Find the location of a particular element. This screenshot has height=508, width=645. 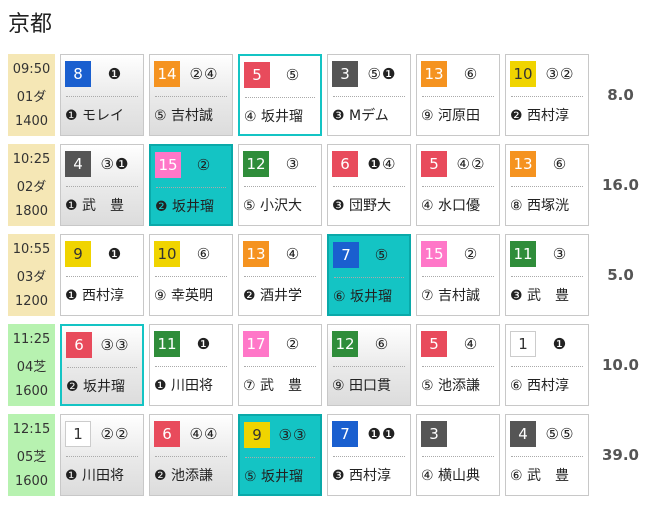

rank-marks: ⑤⑤ is located at coordinates (560, 434).